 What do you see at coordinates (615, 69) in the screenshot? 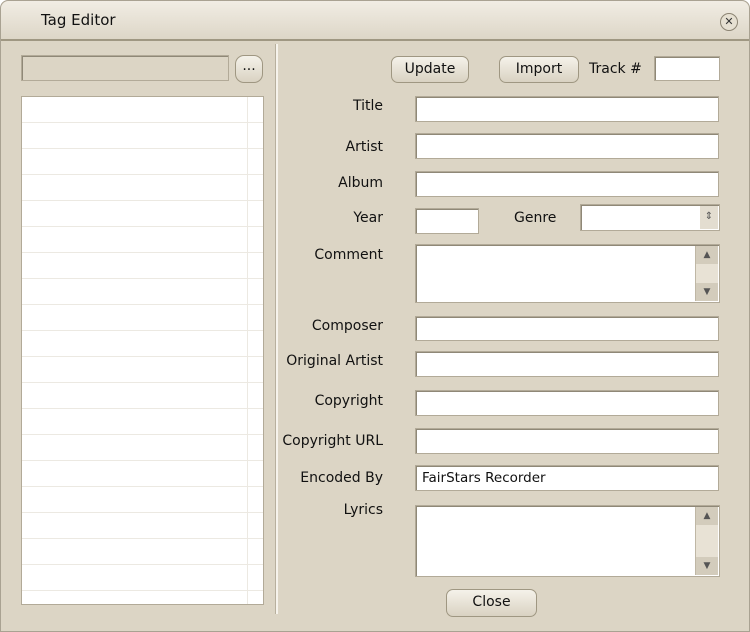
I see `track-label: Track #` at bounding box center [615, 69].